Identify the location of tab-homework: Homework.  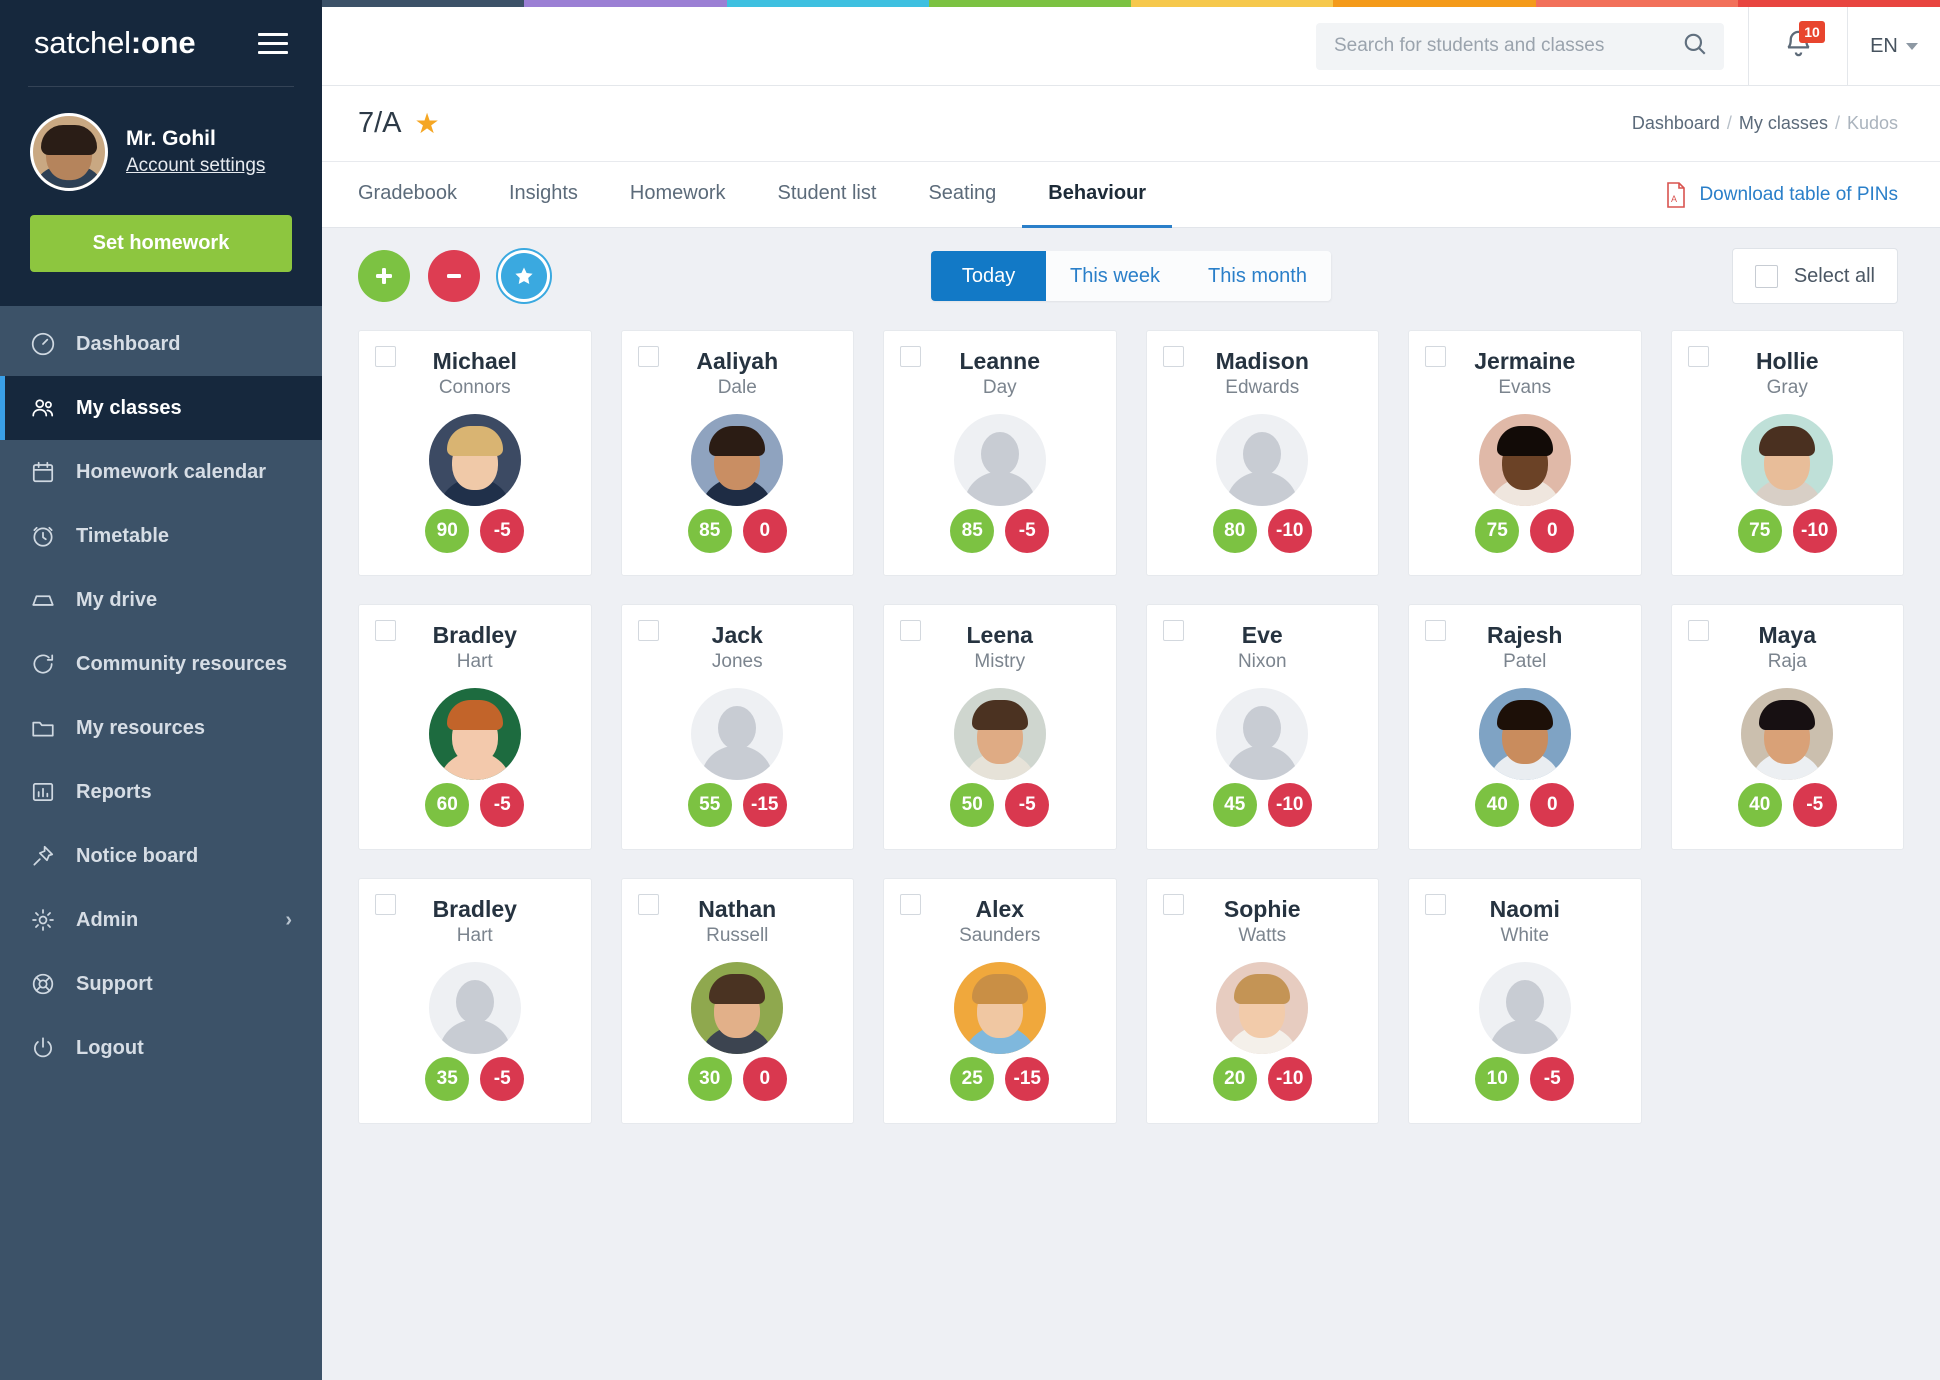
(678, 195).